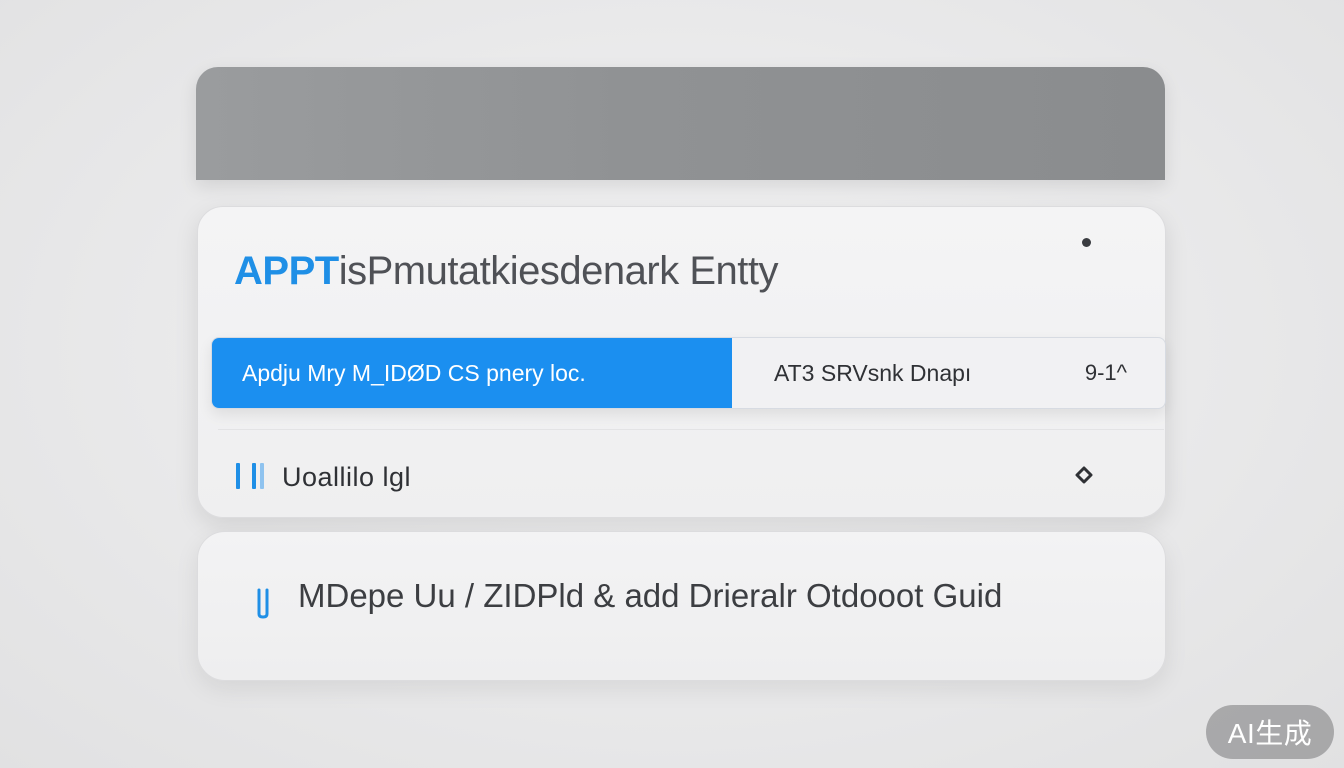 The height and width of the screenshot is (768, 1344). I want to click on title-rest: isPmutatkiesdenark Entty, so click(558, 271).